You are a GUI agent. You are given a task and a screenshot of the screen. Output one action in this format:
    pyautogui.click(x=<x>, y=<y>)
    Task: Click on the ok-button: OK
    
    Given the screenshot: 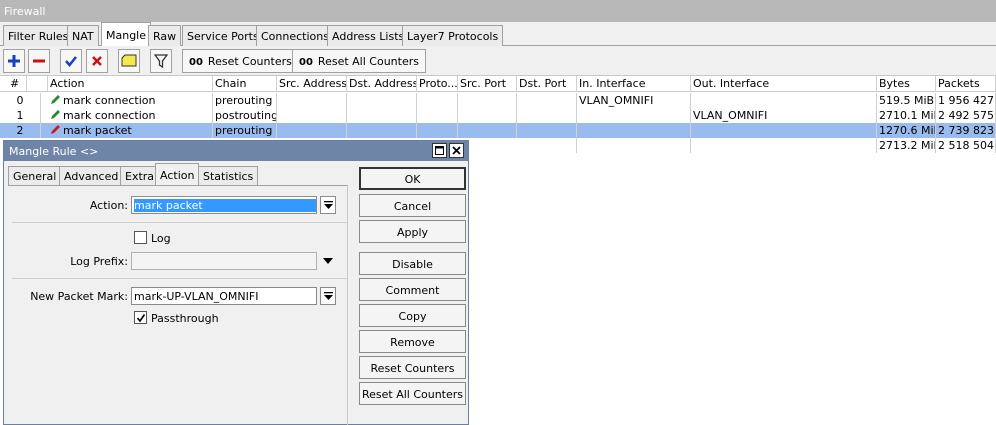 What is the action you would take?
    pyautogui.click(x=412, y=178)
    